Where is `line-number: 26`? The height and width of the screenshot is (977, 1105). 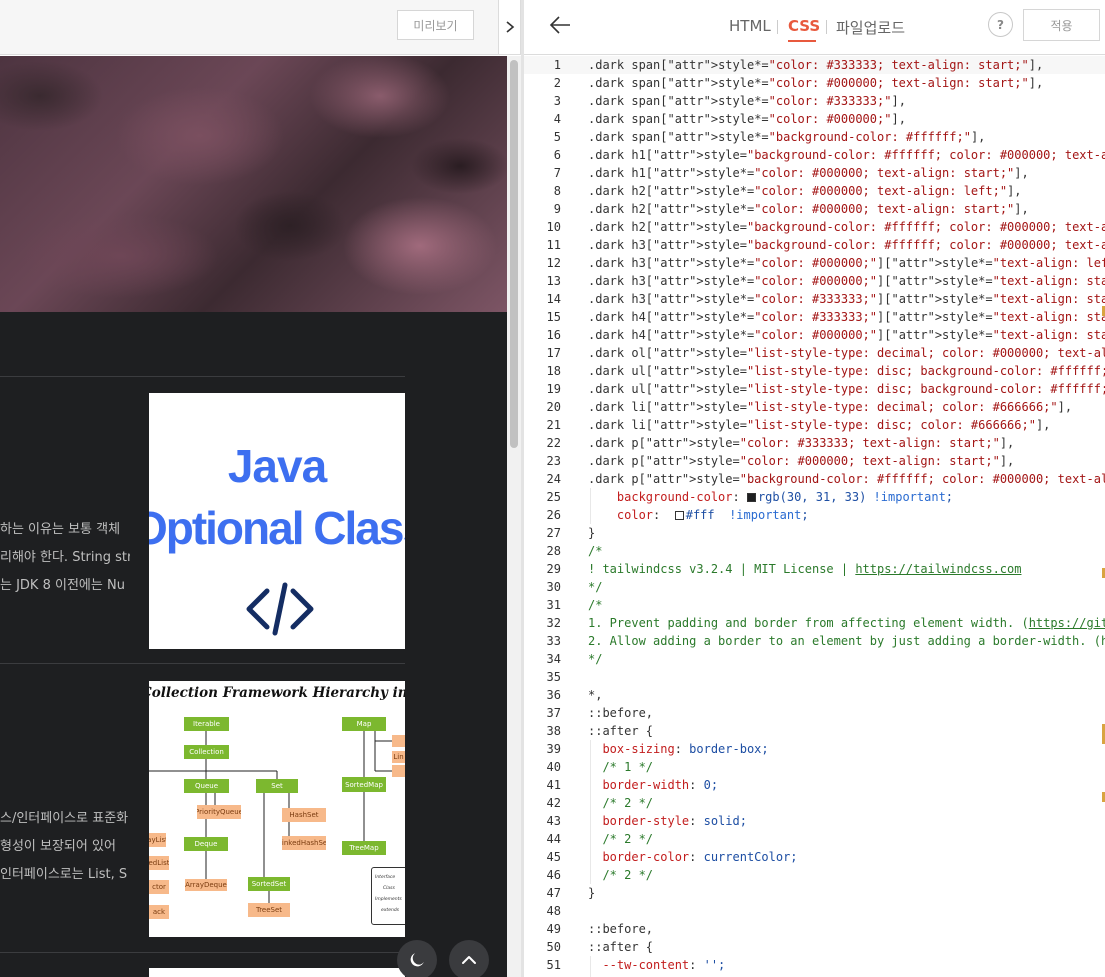
line-number: 26 is located at coordinates (553, 515).